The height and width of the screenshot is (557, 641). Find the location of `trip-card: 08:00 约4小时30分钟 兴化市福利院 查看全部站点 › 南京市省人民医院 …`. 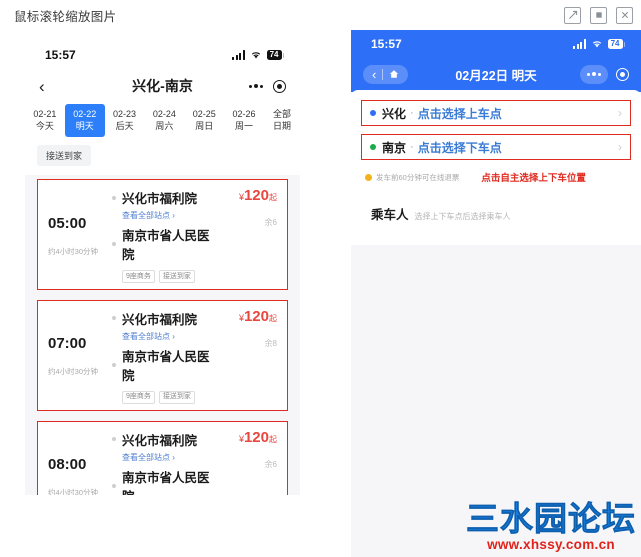

trip-card: 08:00 约4小时30分钟 兴化市福利院 查看全部站点 › 南京市省人民医院 … is located at coordinates (162, 457).